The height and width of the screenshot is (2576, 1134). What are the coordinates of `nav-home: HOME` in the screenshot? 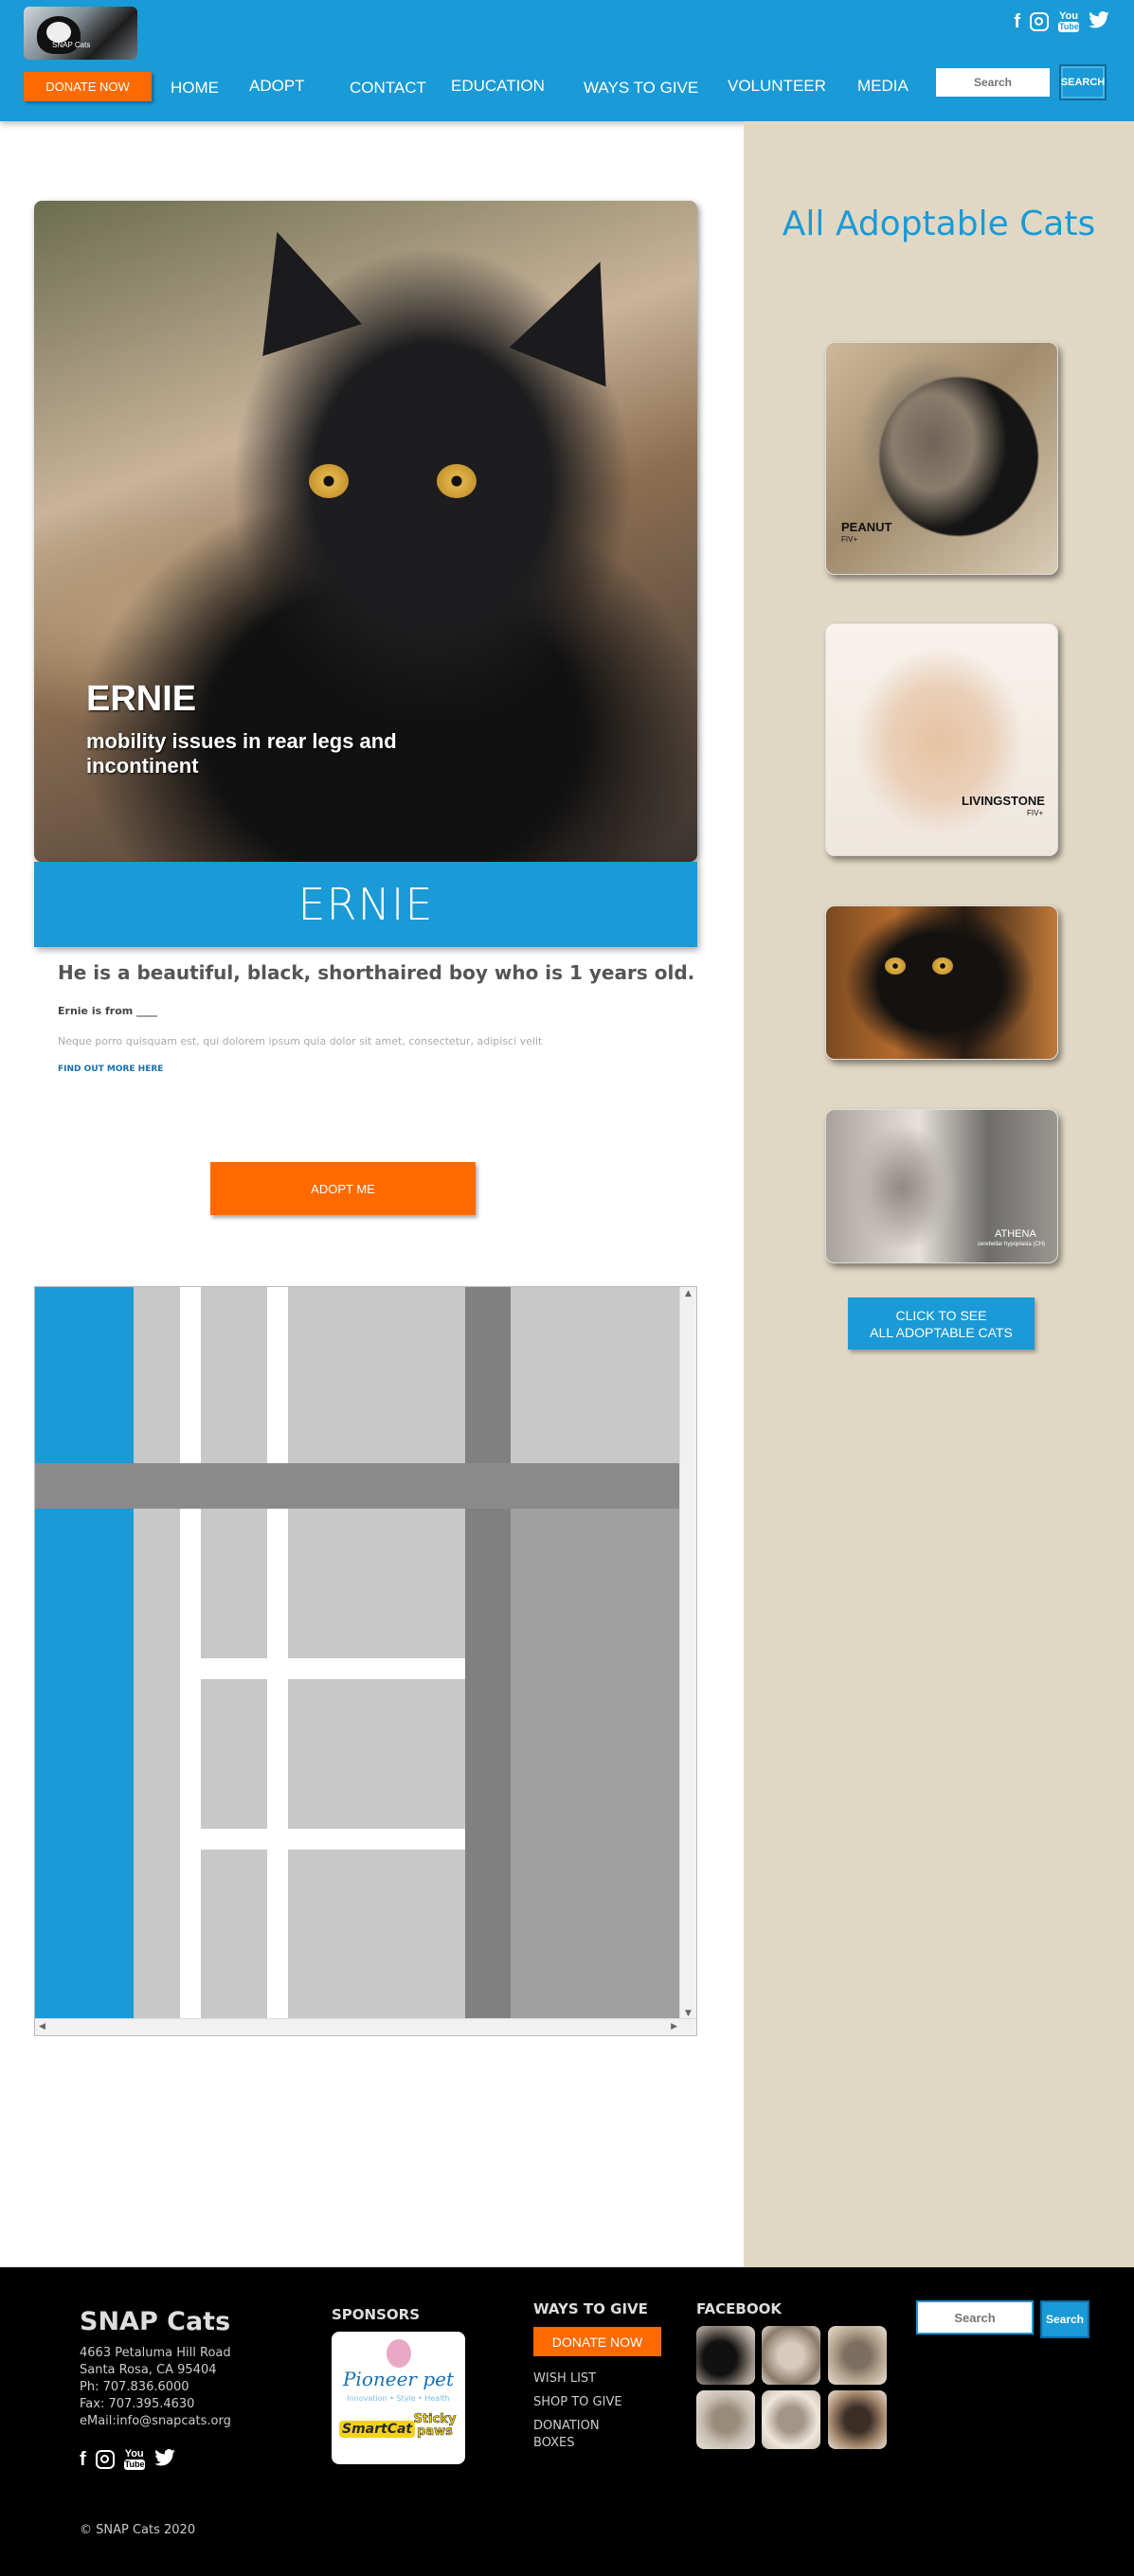 It's located at (195, 88).